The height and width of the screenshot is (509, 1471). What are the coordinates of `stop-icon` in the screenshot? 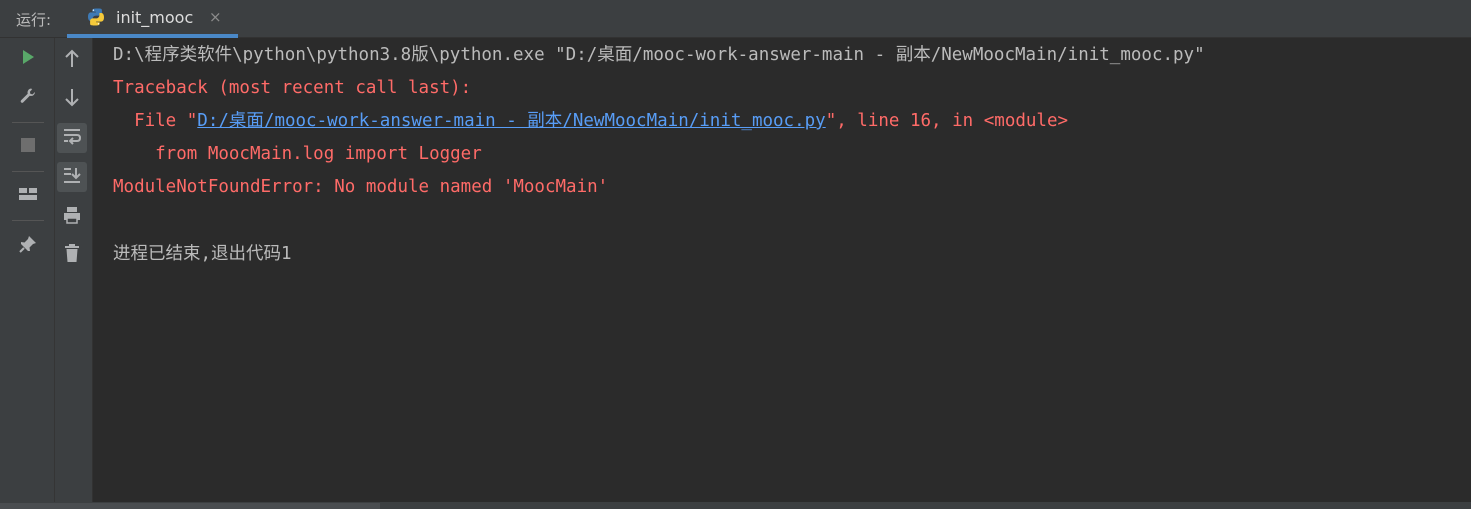 It's located at (28, 147).